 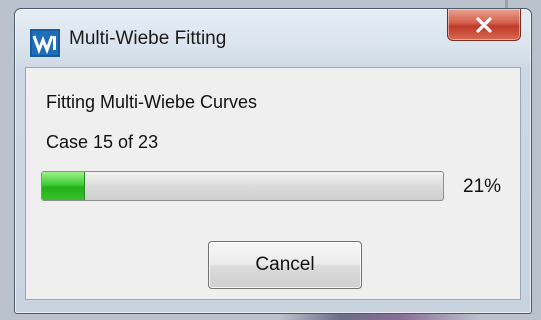 I want to click on wave-logo-icon, so click(x=45, y=43).